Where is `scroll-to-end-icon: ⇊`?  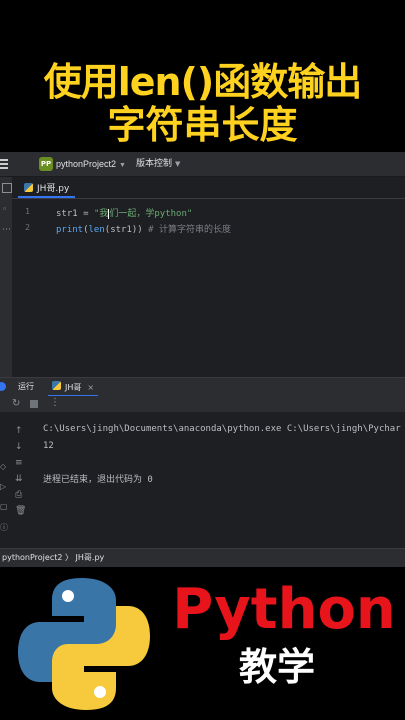 scroll-to-end-icon: ⇊ is located at coordinates (19, 479).